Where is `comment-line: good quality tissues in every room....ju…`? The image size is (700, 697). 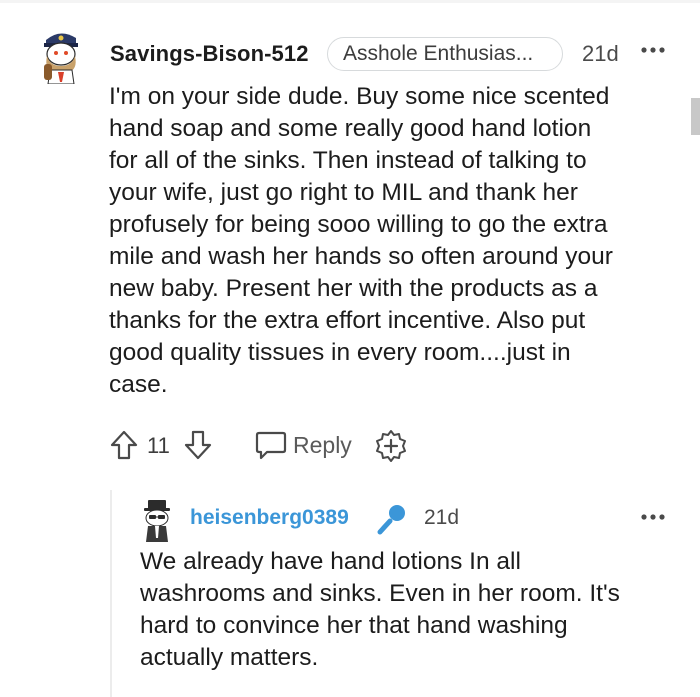
comment-line: good quality tissues in every room....ju… is located at coordinates (340, 352).